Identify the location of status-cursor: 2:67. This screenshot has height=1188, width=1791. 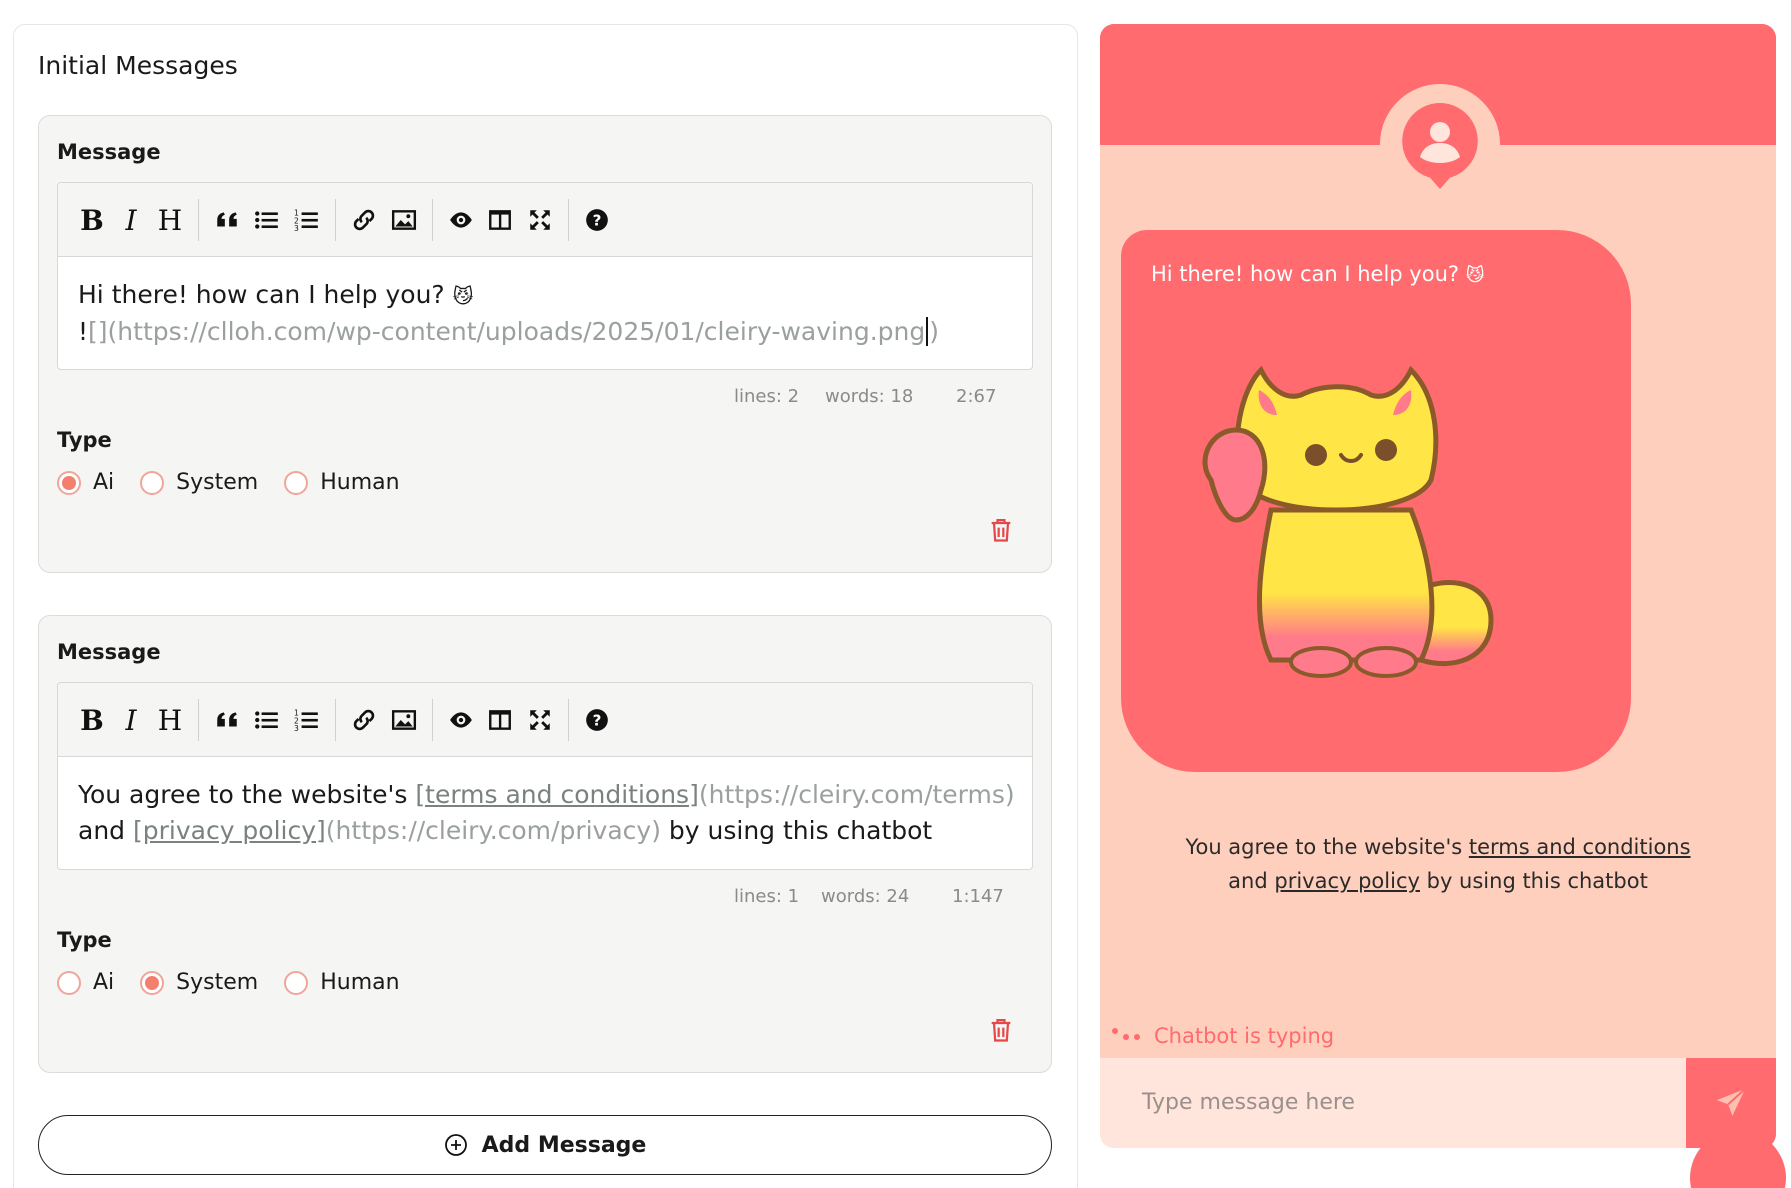
(976, 396).